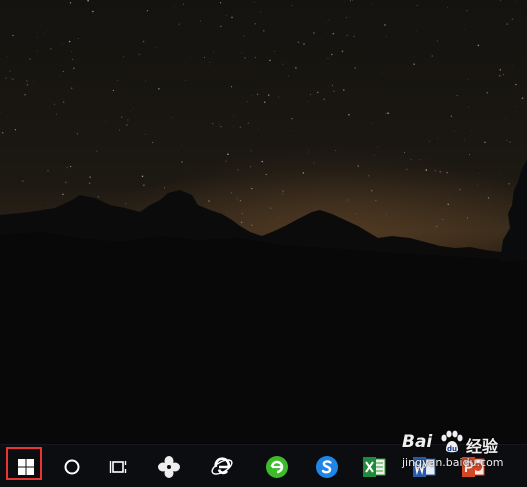 The image size is (527, 487). I want to click on excel-button, so click(374, 467).